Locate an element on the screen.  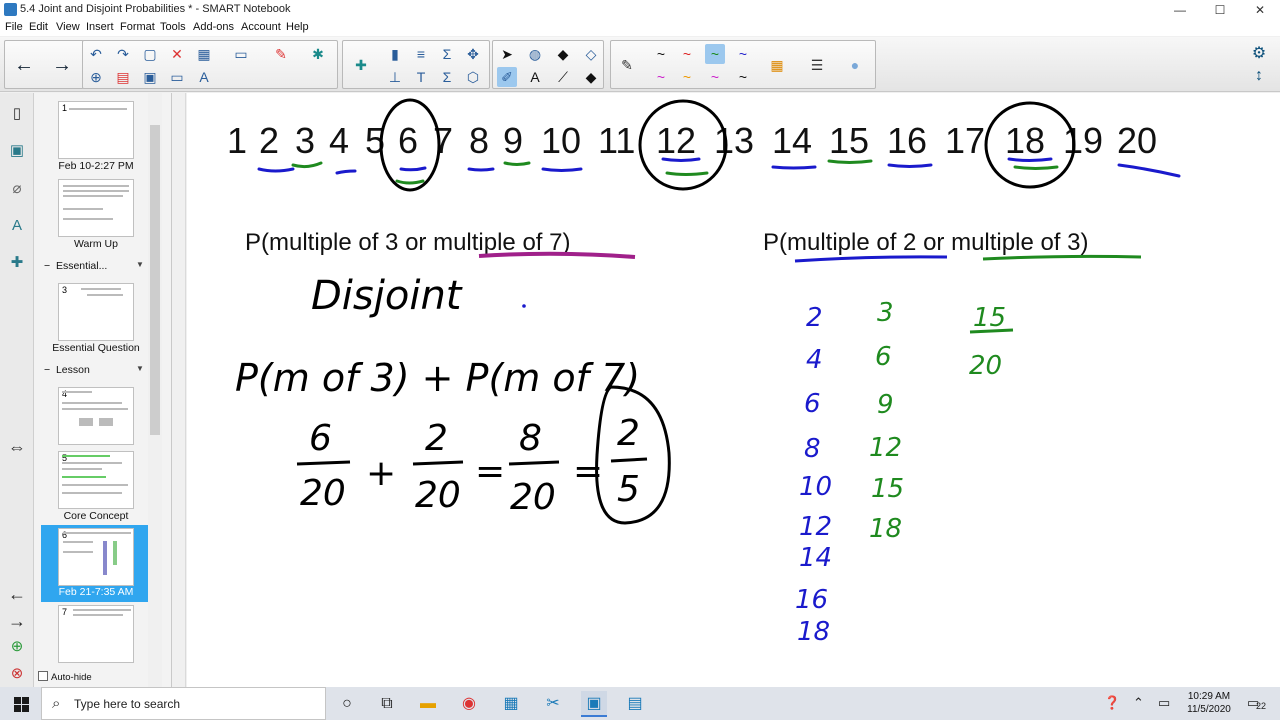
response-icon: ✎ is located at coordinates (281, 54).